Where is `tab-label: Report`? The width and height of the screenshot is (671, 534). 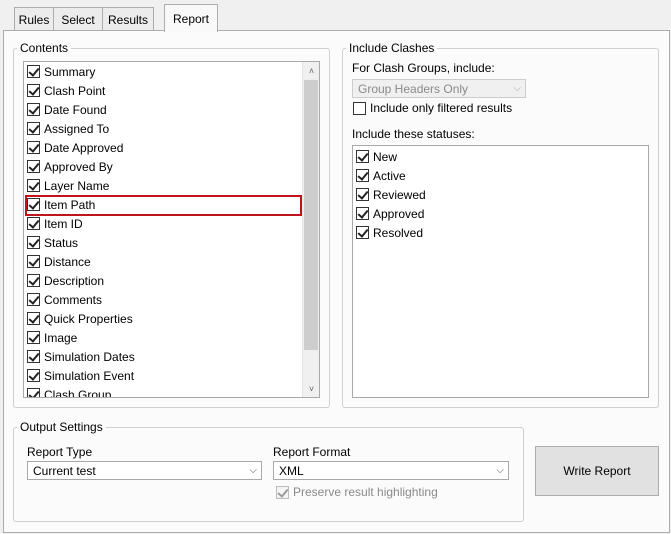
tab-label: Report is located at coordinates (191, 18).